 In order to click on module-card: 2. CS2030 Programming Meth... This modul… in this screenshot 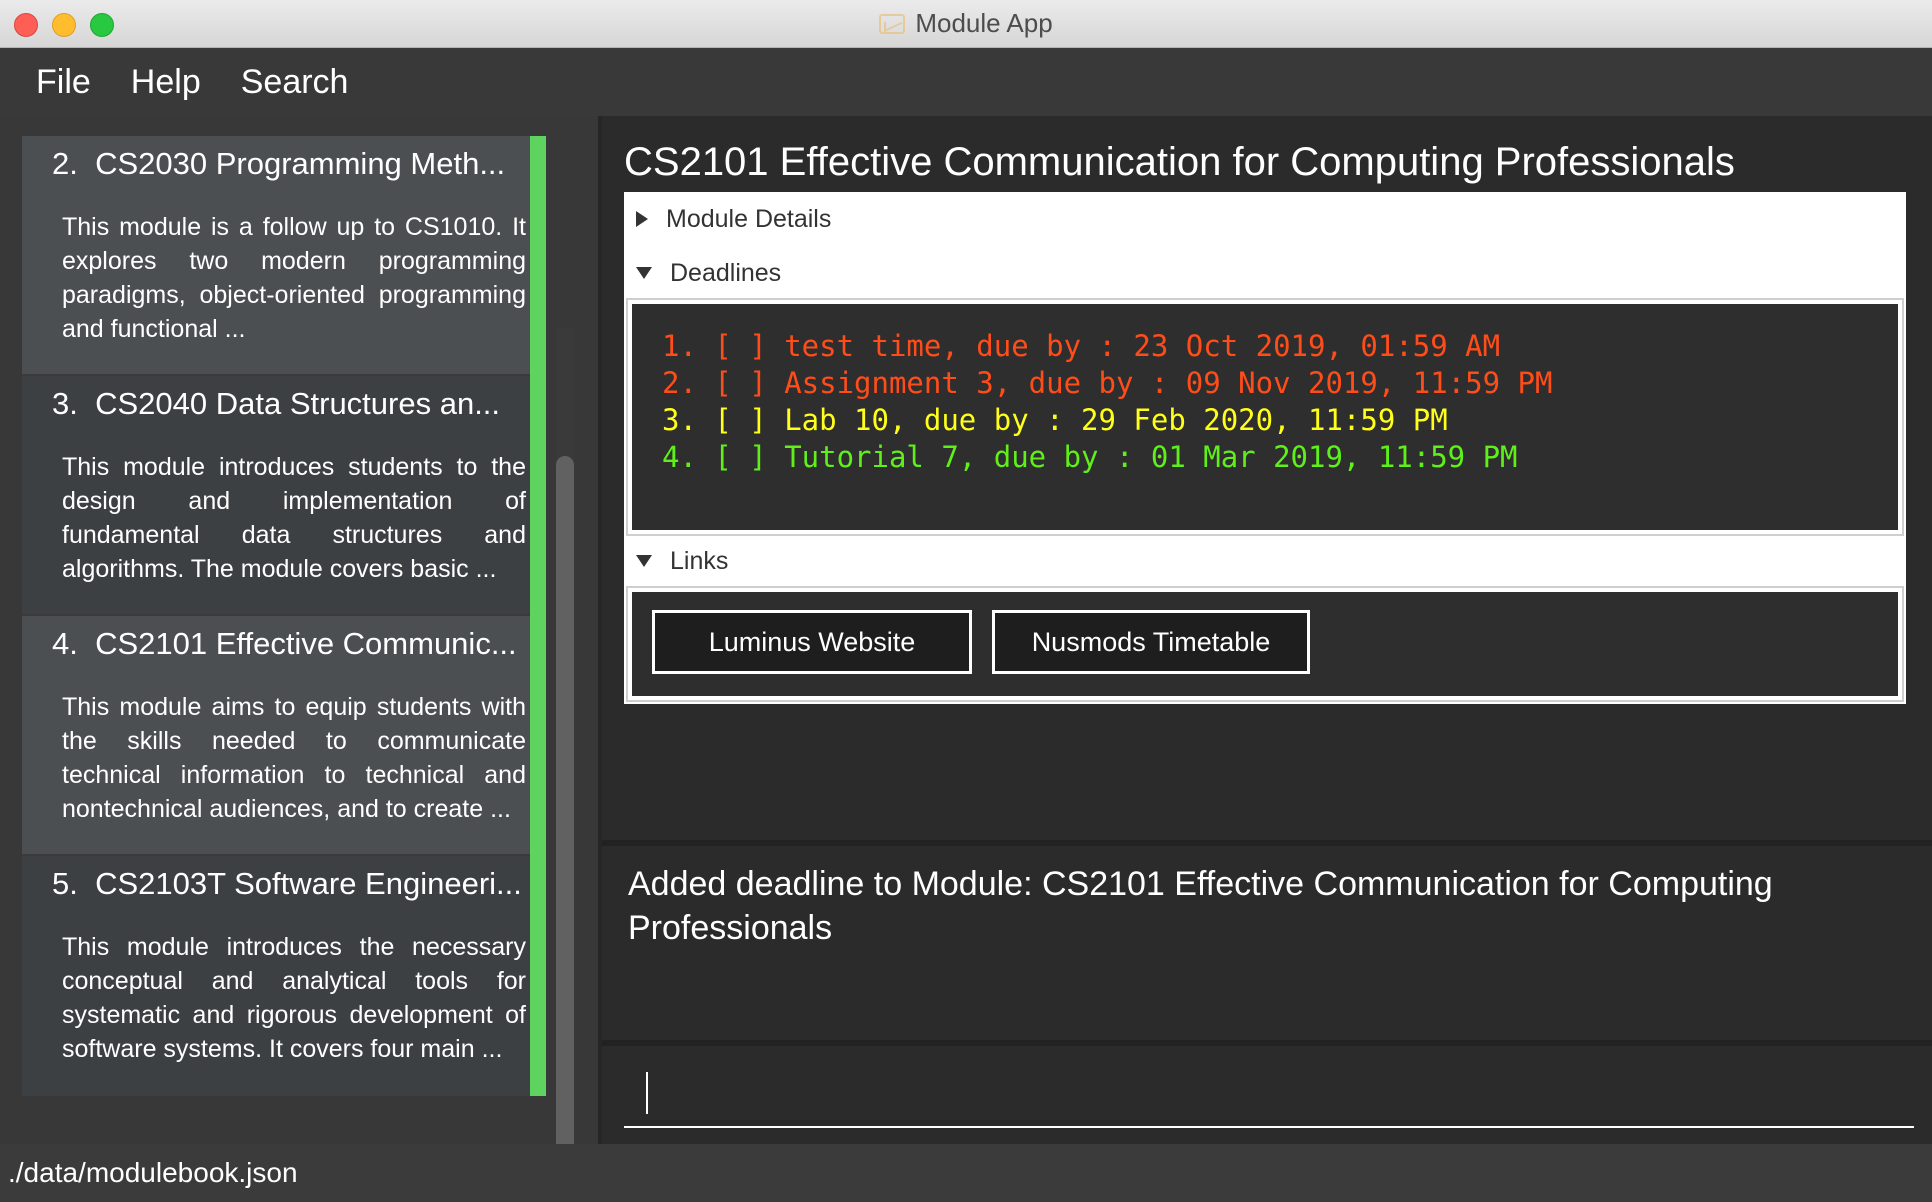, I will do `click(284, 256)`.